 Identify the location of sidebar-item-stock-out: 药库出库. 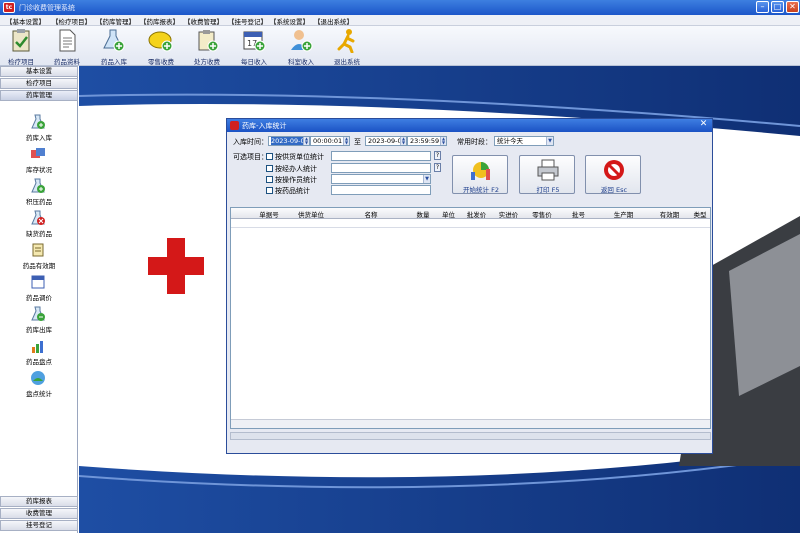
(39, 321).